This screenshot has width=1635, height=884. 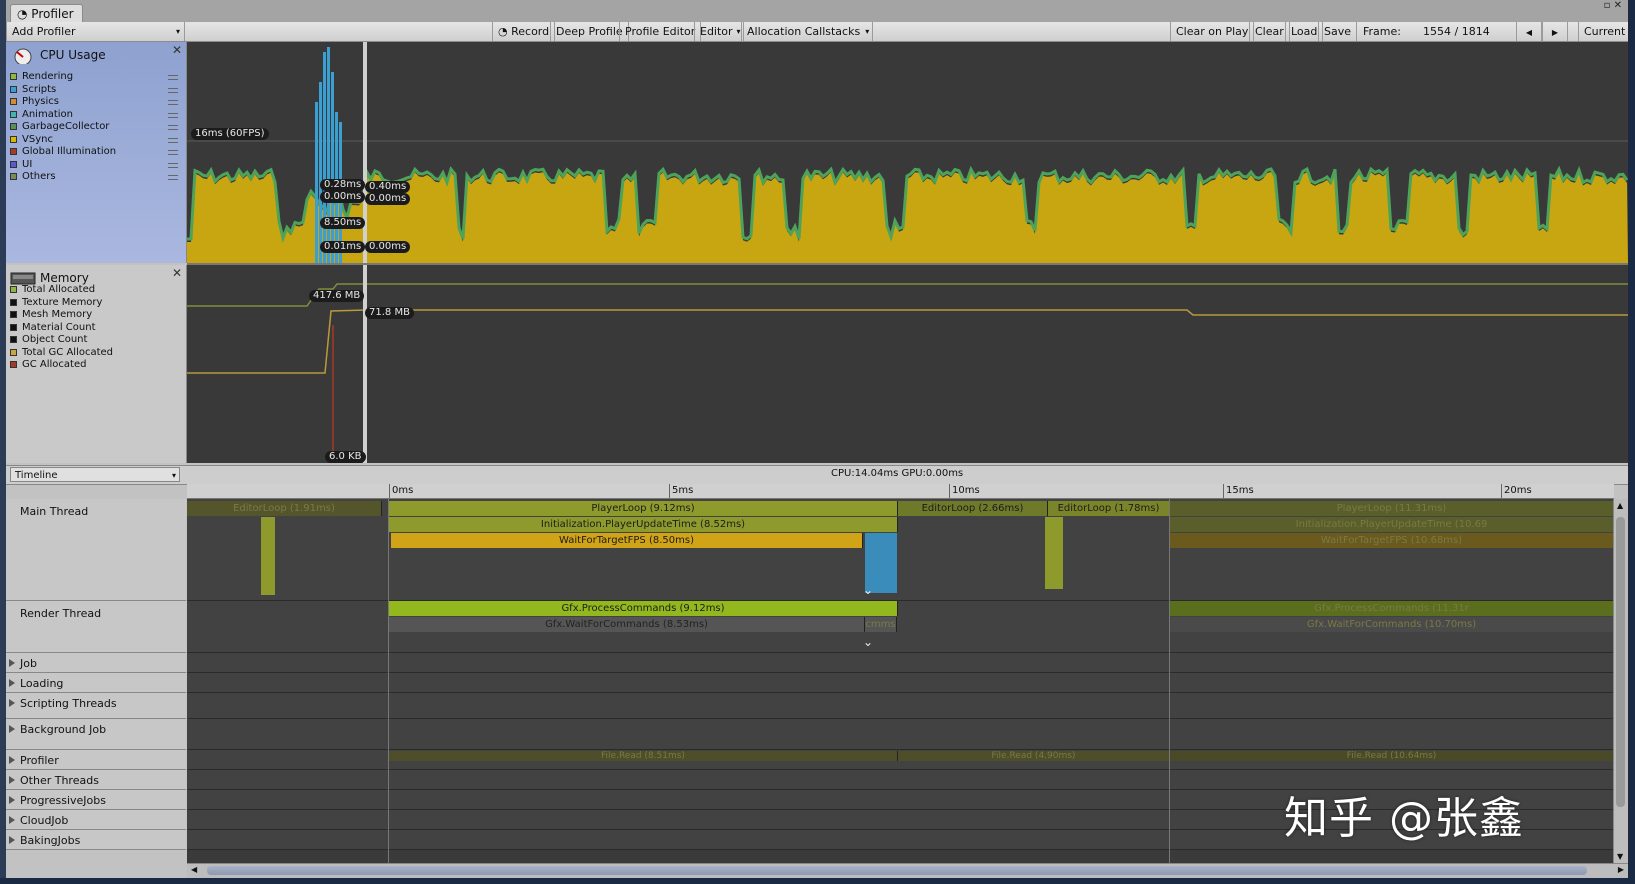 What do you see at coordinates (1392, 608) in the screenshot?
I see `bar-gfx-process-next: Gfx.ProcessCommands (11.31r` at bounding box center [1392, 608].